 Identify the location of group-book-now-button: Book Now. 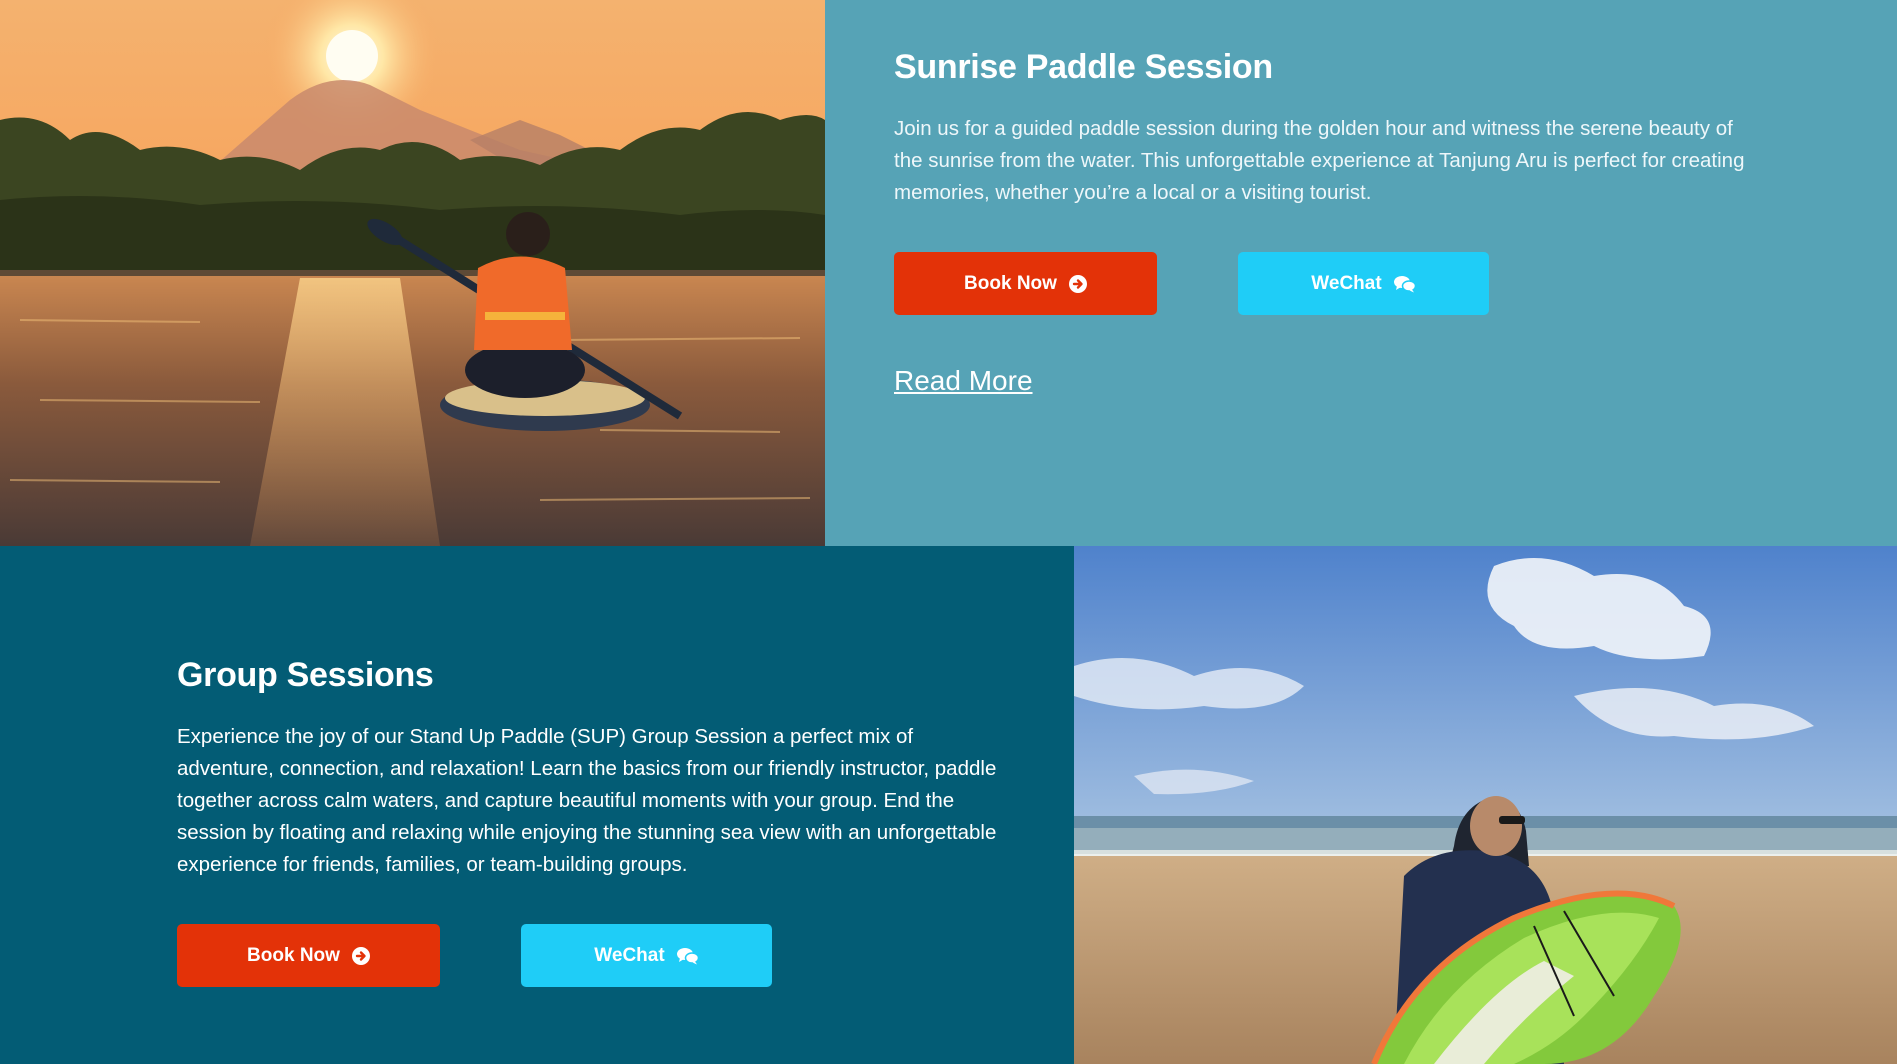
(308, 955).